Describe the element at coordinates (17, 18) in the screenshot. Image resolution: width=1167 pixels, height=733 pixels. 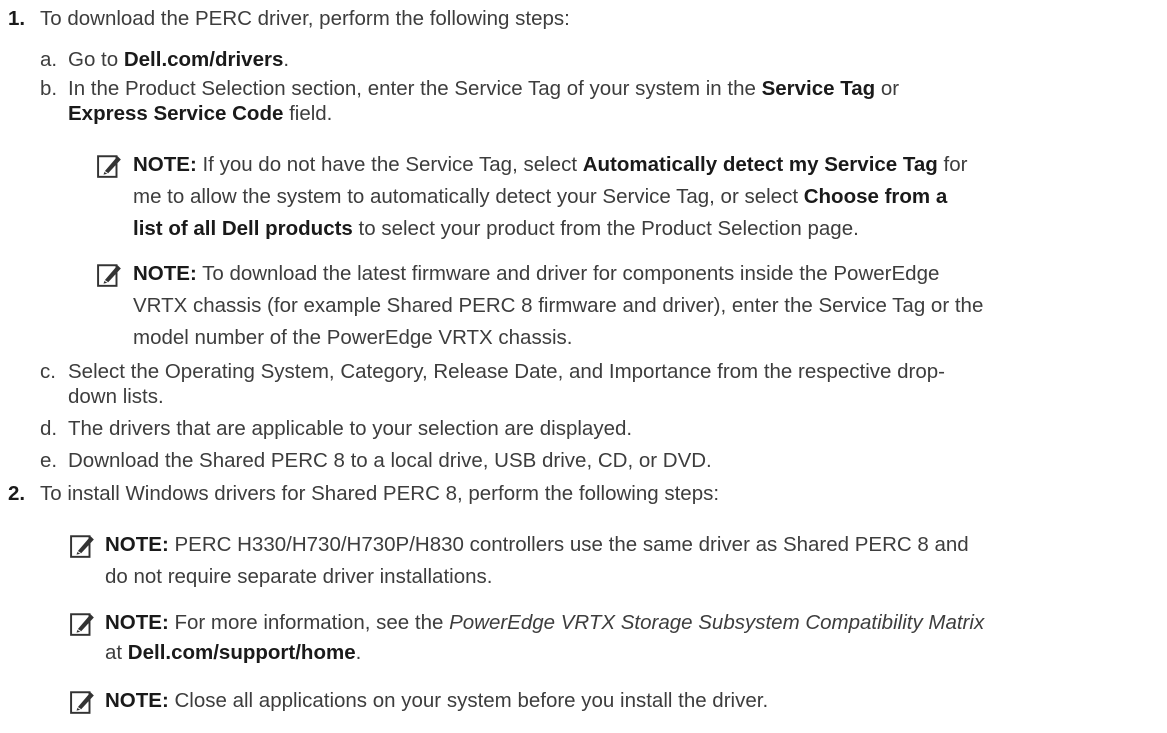
I see `step-1-number: 1.` at that location.